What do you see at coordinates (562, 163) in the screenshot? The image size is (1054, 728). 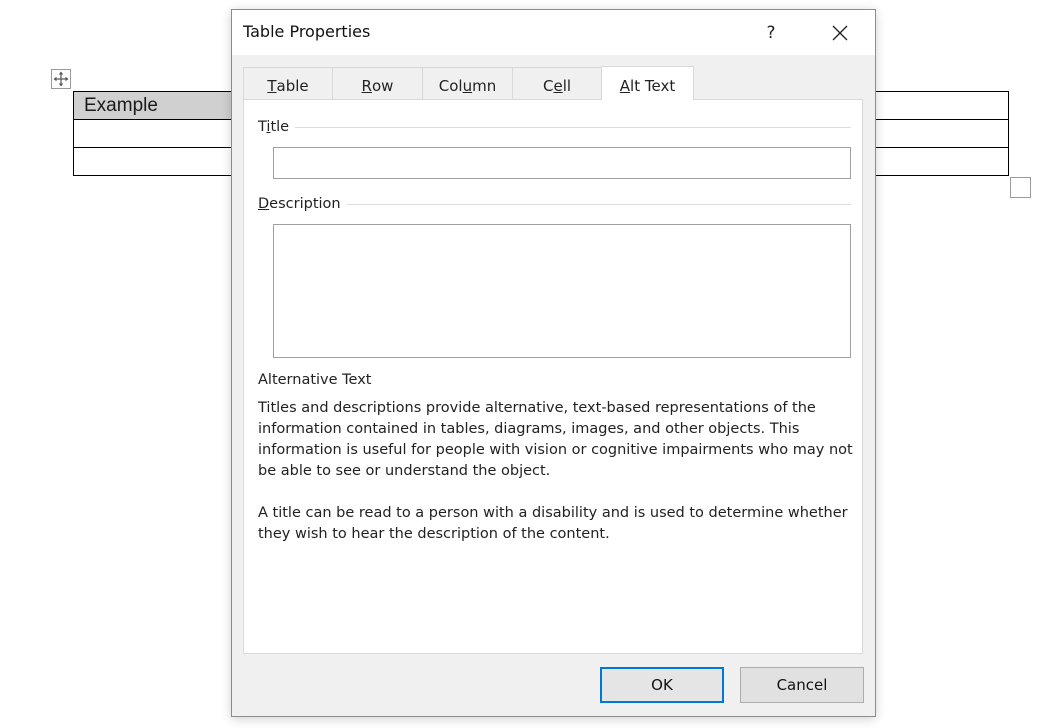 I see `title-input` at bounding box center [562, 163].